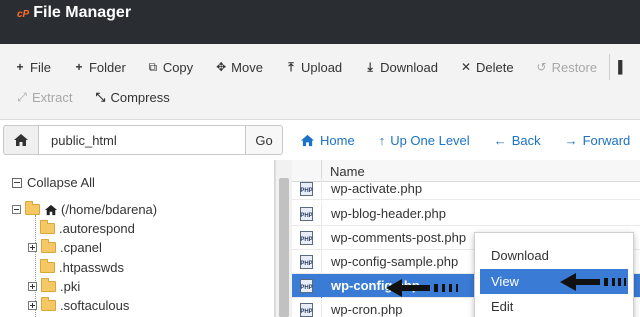 The width and height of the screenshot is (640, 317). Describe the element at coordinates (554, 255) in the screenshot. I see `context-menu-download: Download` at that location.